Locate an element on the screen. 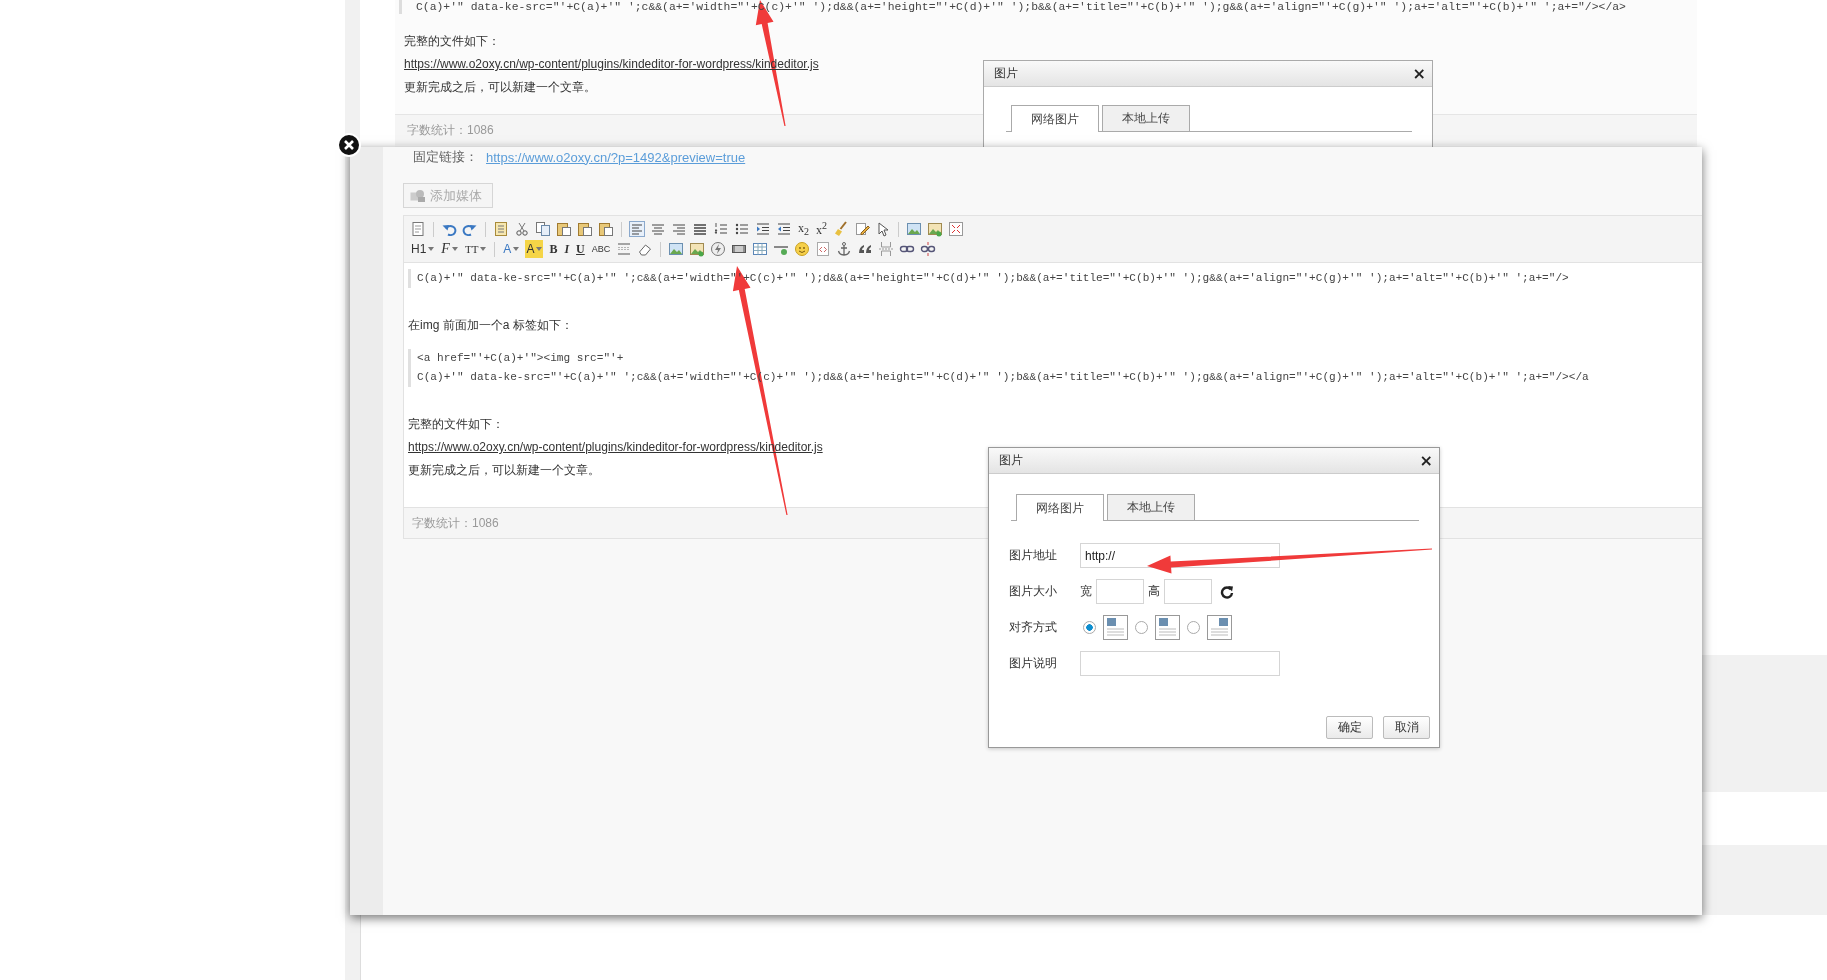  confirm-button: 确定 is located at coordinates (1349, 727).